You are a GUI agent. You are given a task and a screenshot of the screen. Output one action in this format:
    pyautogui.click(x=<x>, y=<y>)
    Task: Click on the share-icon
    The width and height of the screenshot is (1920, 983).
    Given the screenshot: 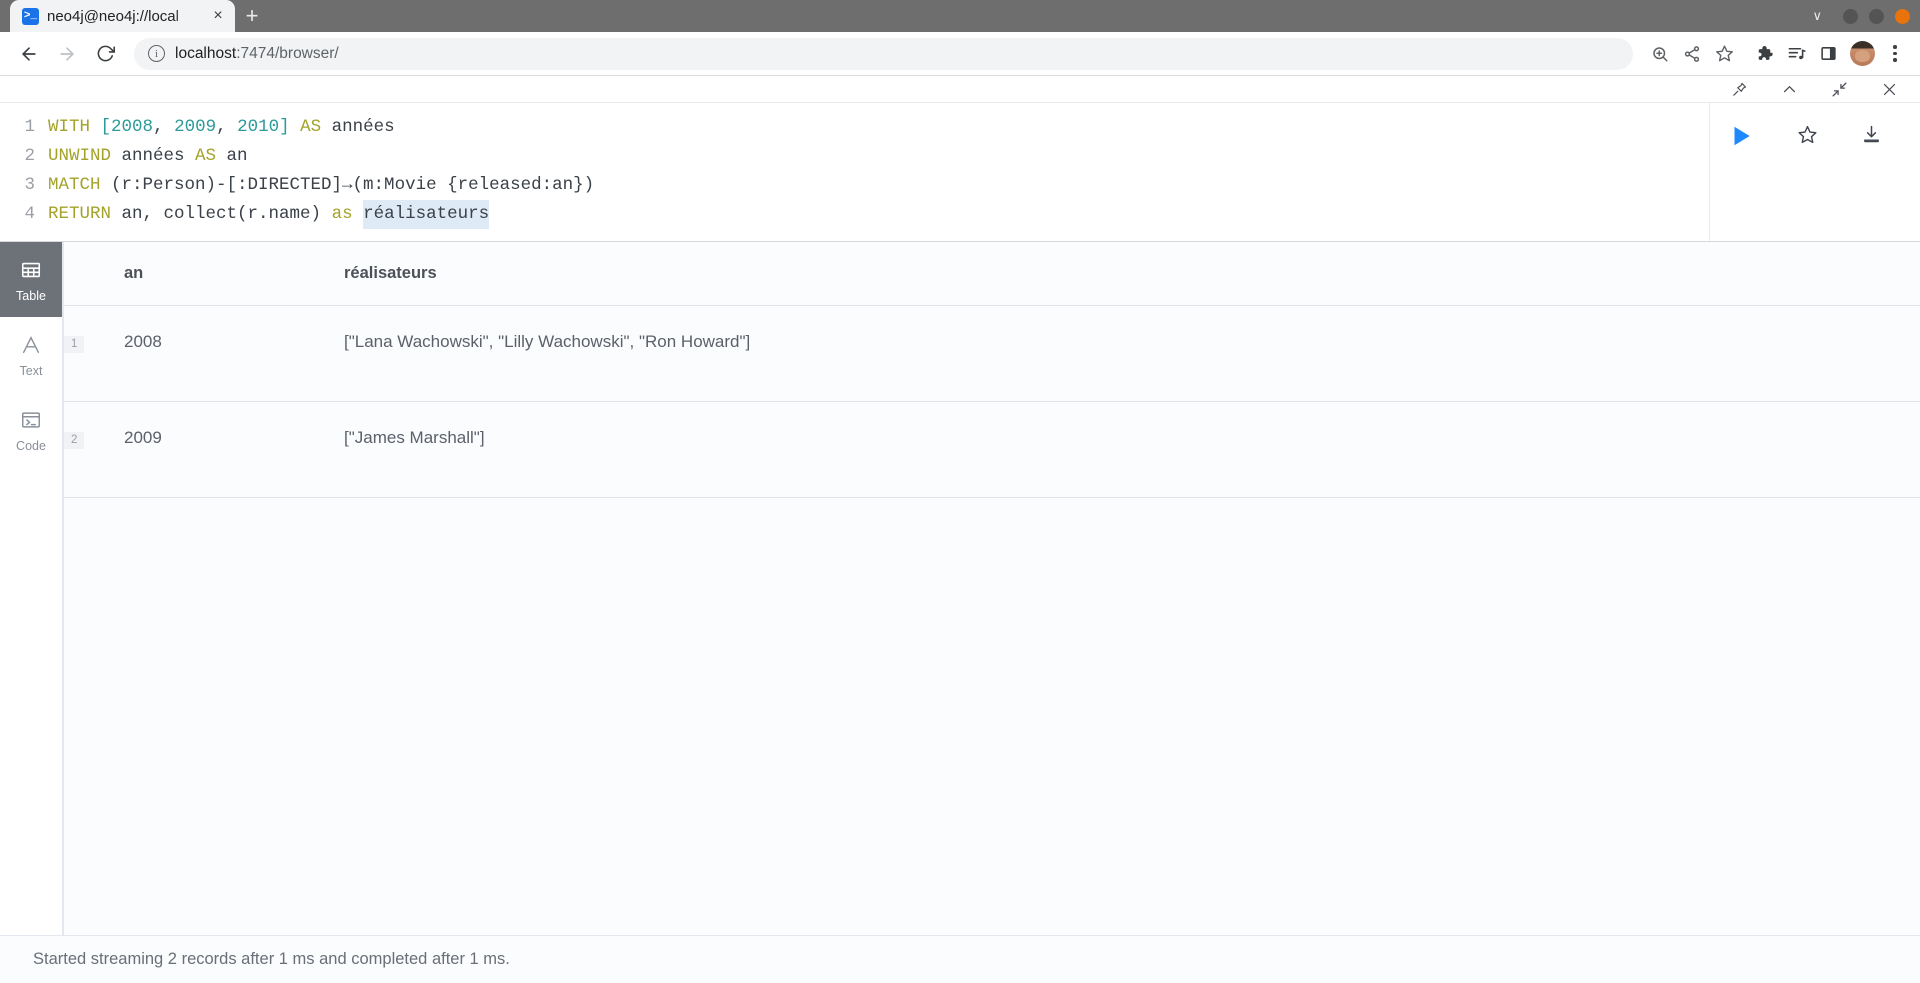 What is the action you would take?
    pyautogui.click(x=1692, y=54)
    